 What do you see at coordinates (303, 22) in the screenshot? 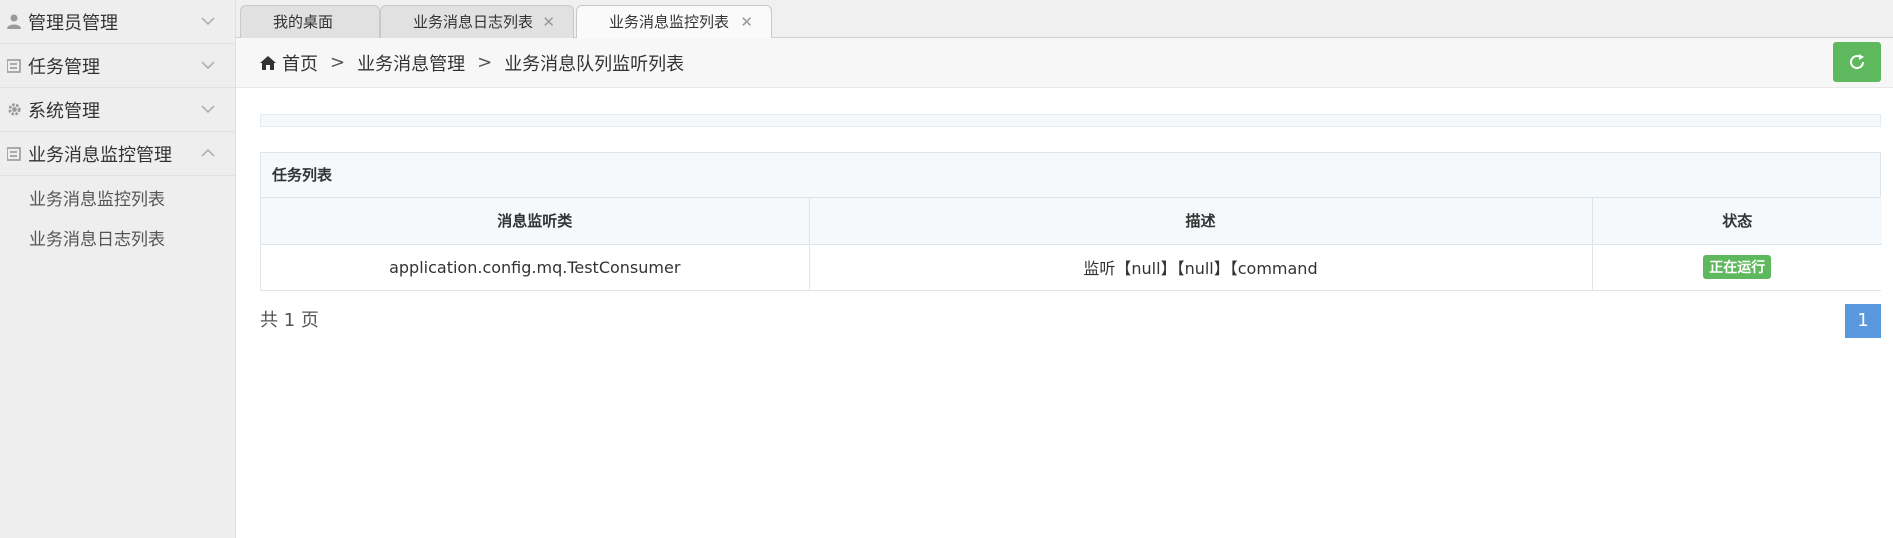
I see `tab-label: 我的桌面` at bounding box center [303, 22].